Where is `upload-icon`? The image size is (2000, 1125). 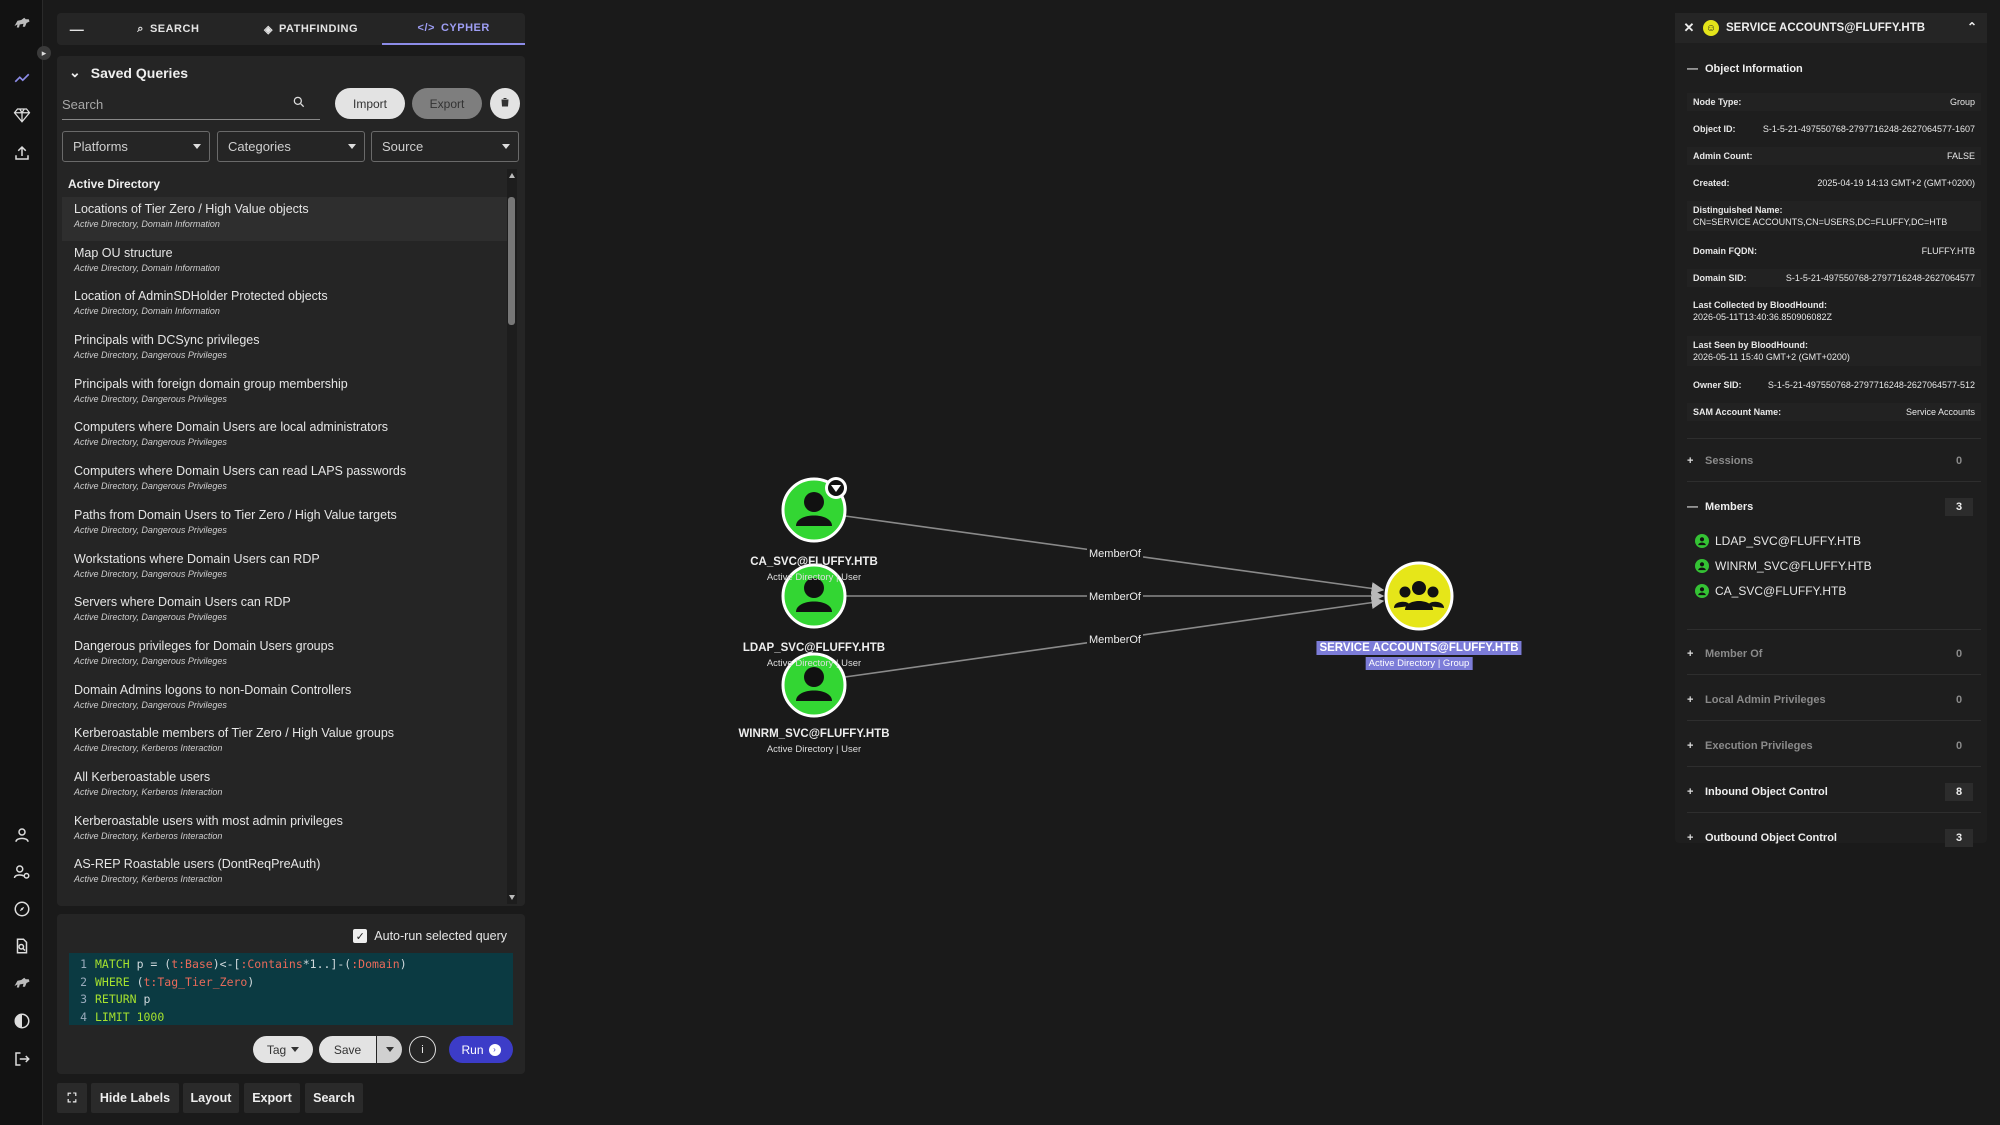
upload-icon is located at coordinates (22, 153).